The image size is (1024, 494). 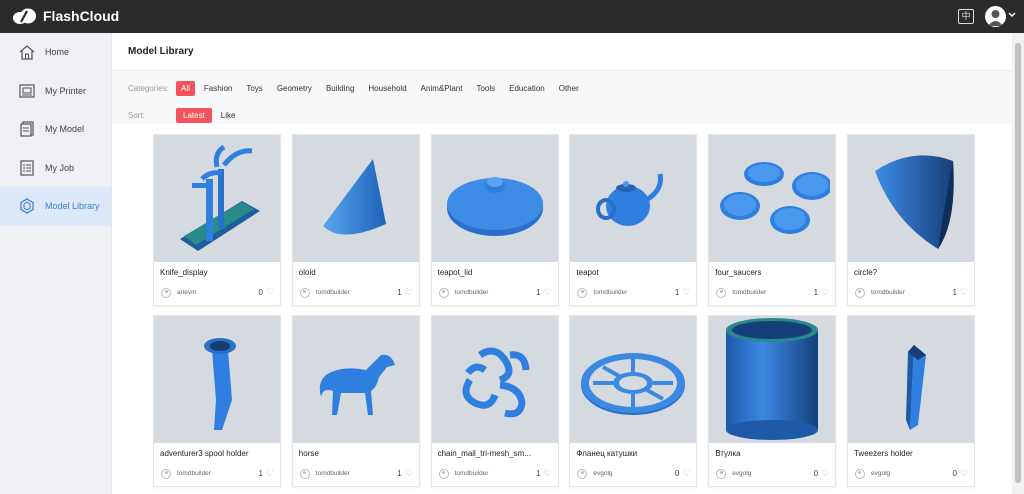 I want to click on model-card: four_saucers tomdbuilder 1 ♡, so click(x=772, y=220).